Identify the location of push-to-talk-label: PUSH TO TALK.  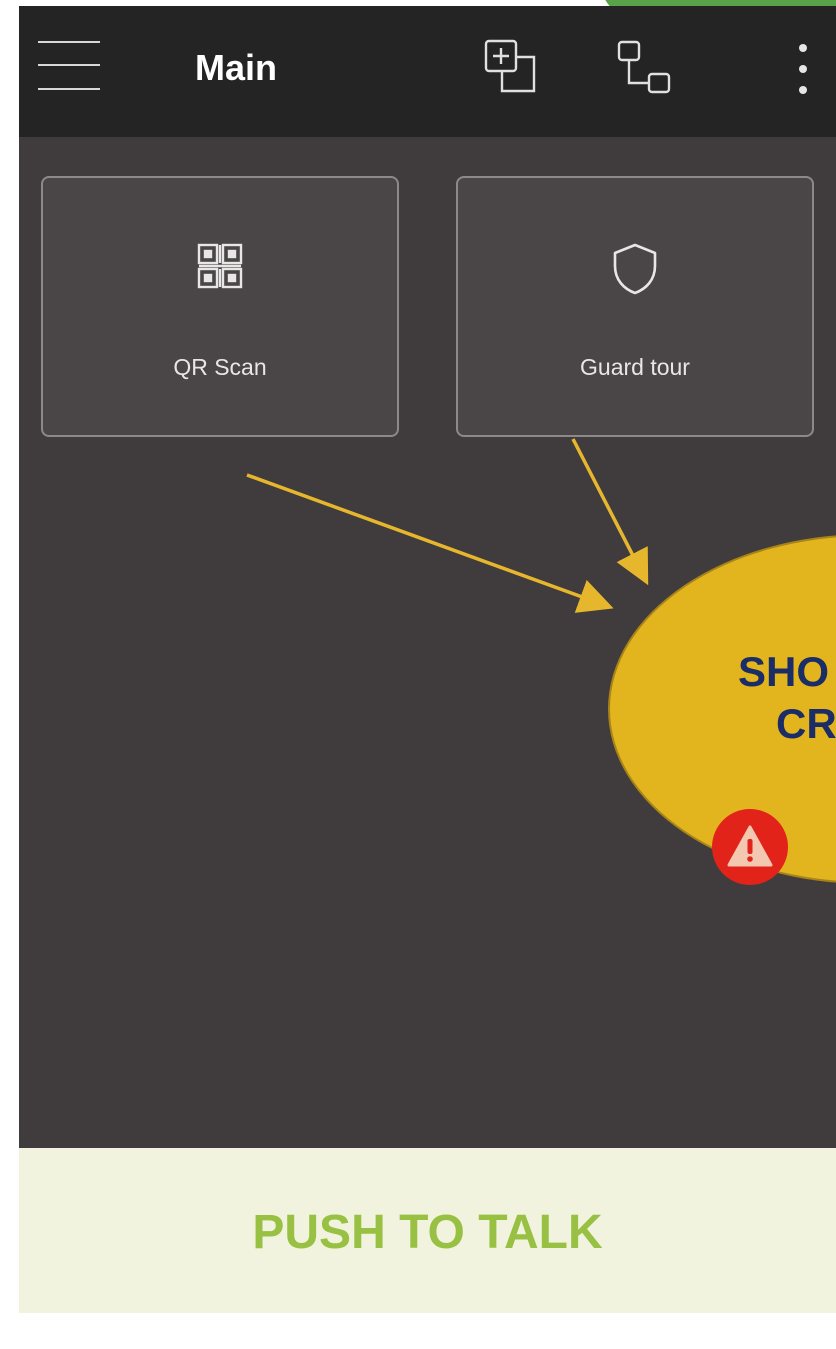
(427, 1232).